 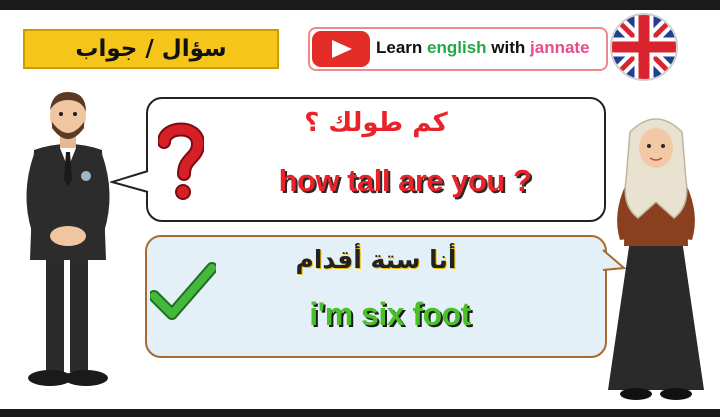 I want to click on youtube-play-icon, so click(x=341, y=49).